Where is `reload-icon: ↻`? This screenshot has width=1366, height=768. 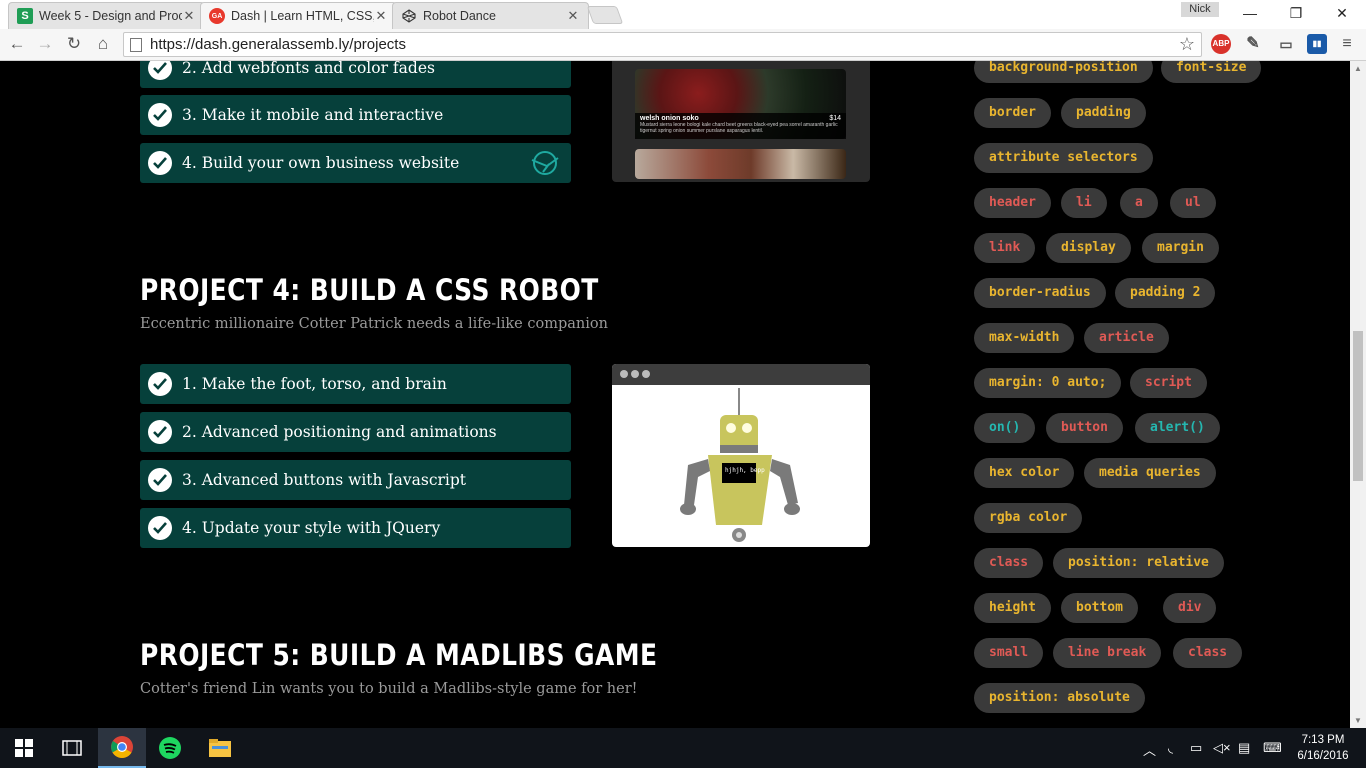 reload-icon: ↻ is located at coordinates (74, 44).